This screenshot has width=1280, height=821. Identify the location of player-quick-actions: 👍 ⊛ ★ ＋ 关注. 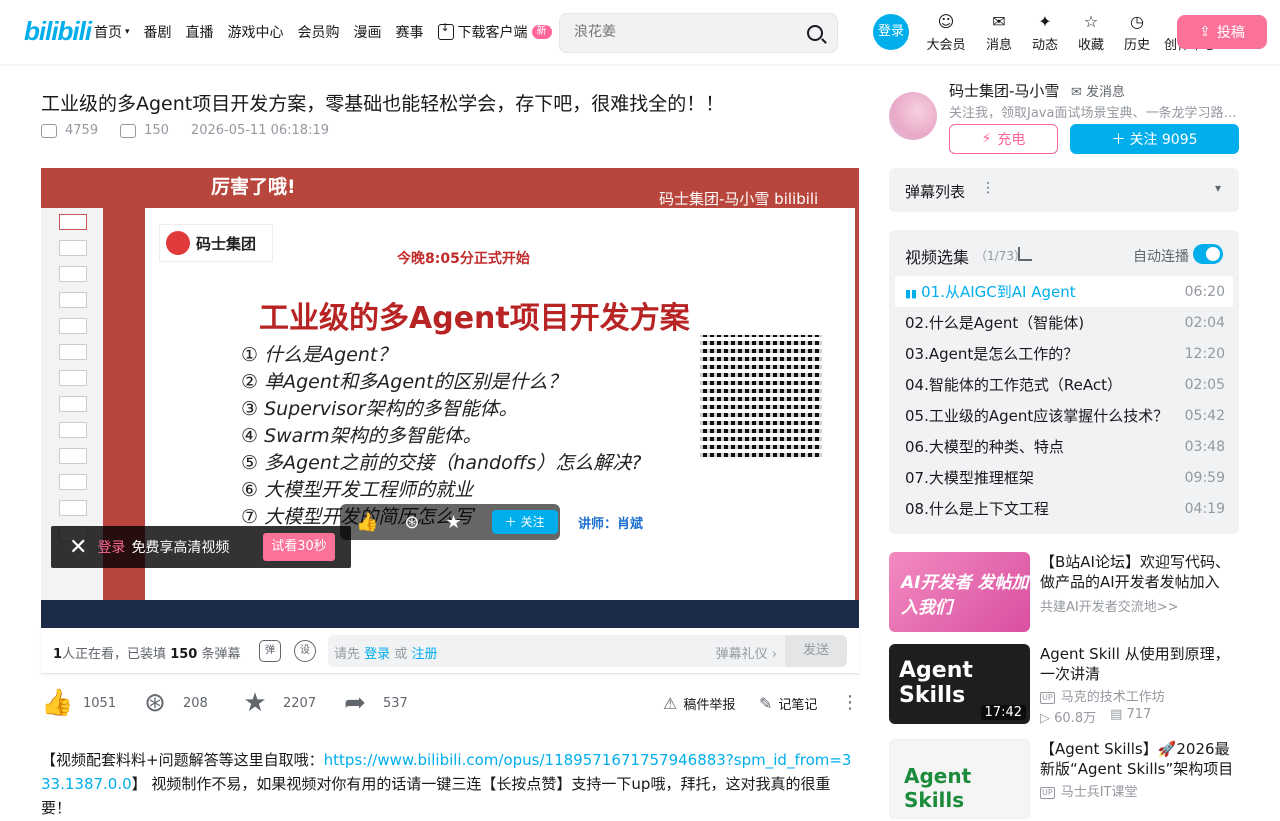
(450, 522).